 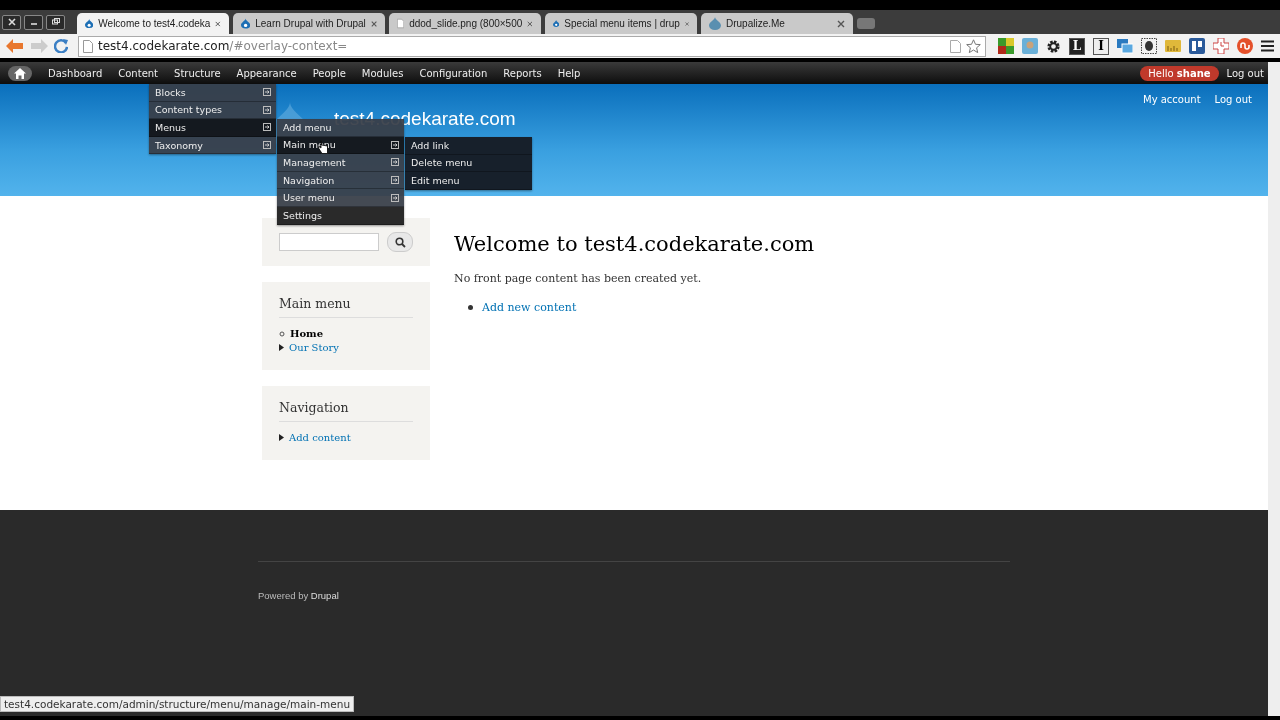 I want to click on menu-item: Menus, so click(x=212, y=128).